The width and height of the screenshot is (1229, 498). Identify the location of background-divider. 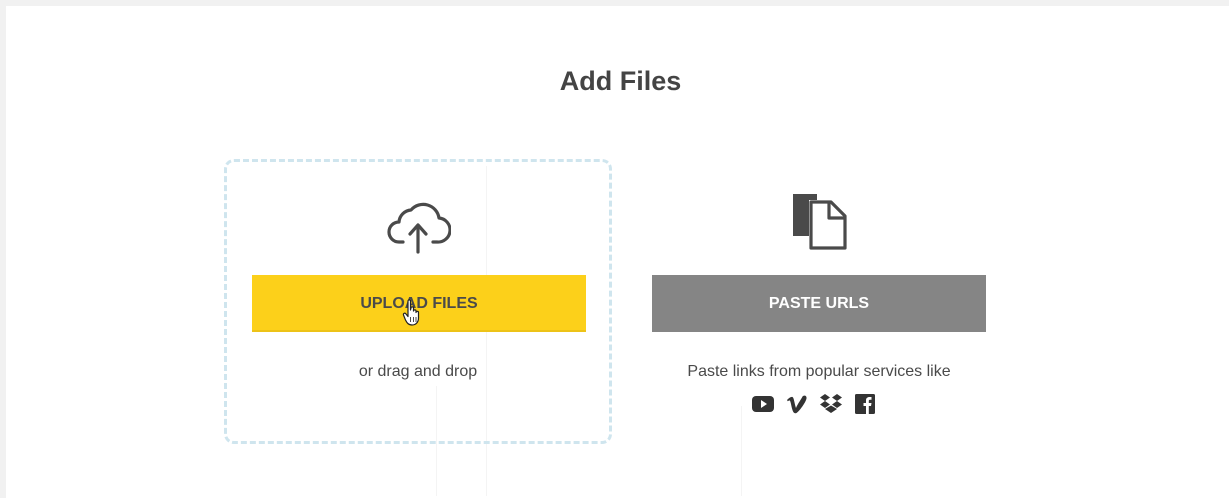
(741, 451).